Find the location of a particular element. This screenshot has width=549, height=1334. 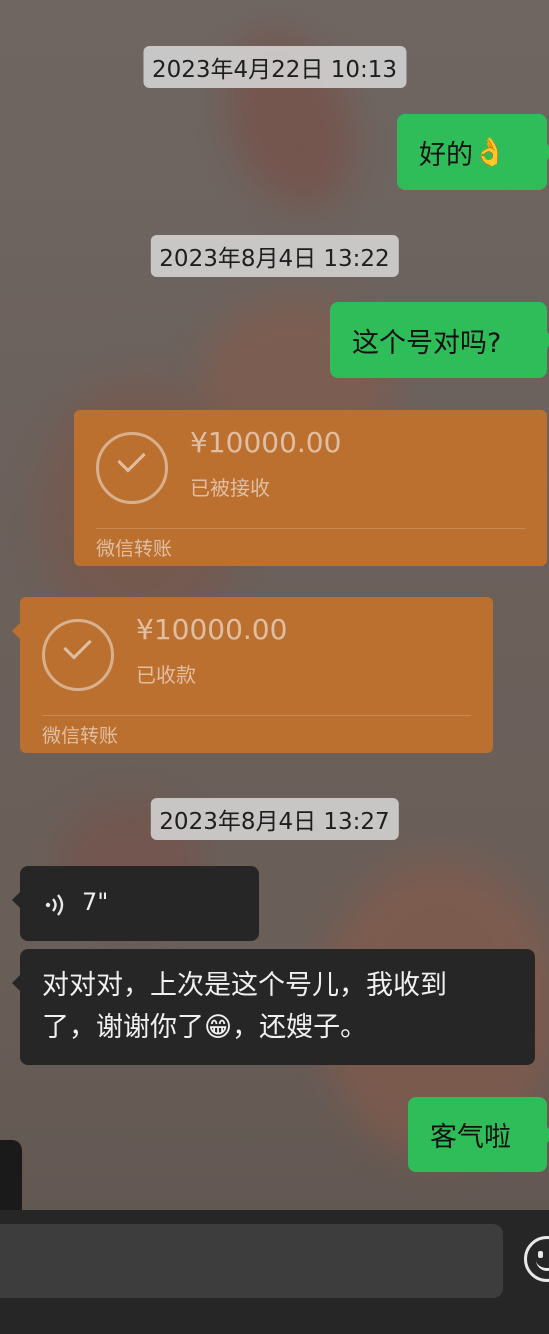

message-bubble-outgoing: 这个号对吗? is located at coordinates (439, 340).